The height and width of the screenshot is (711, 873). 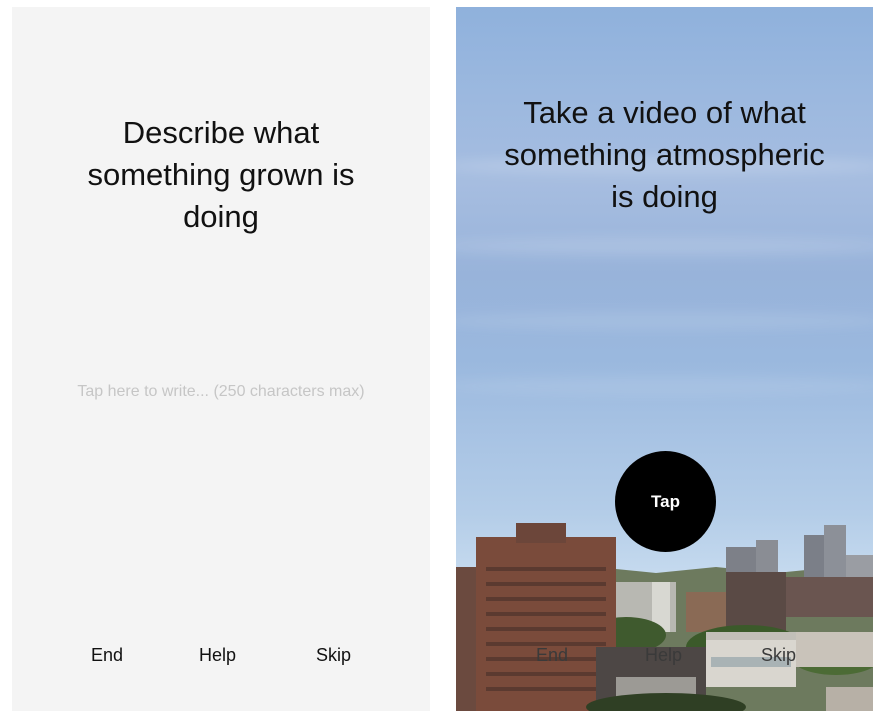 What do you see at coordinates (221, 392) in the screenshot?
I see `write-text-input` at bounding box center [221, 392].